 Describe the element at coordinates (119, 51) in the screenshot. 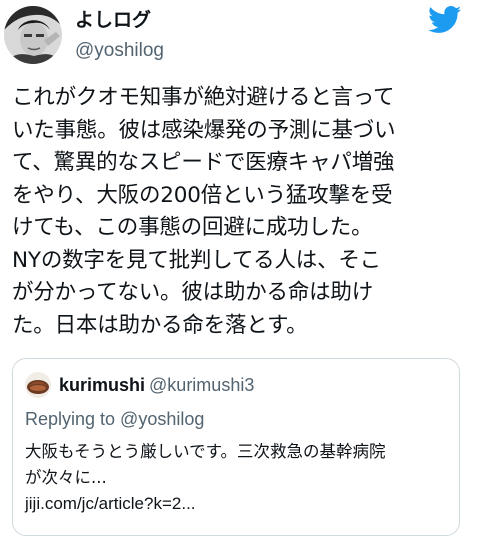

I see `author-username: @yoshilog` at that location.